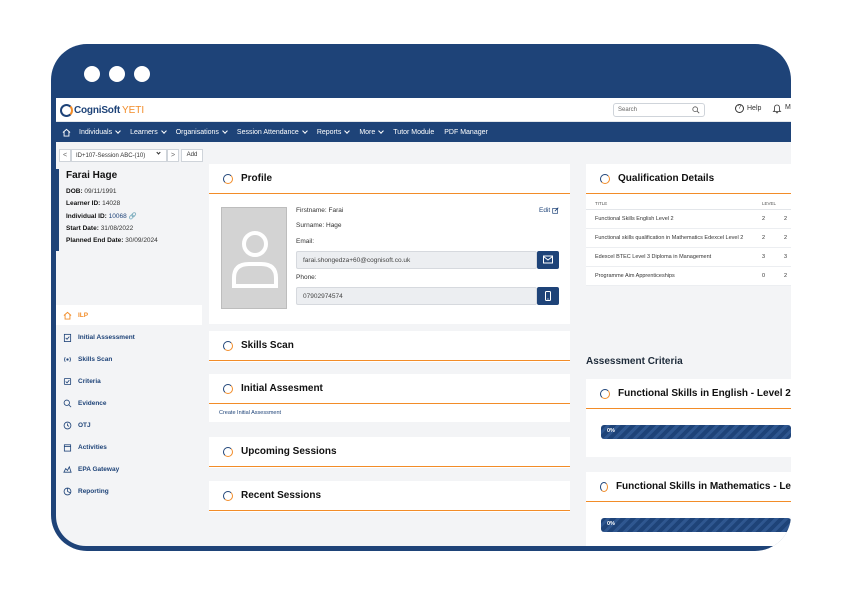 The image size is (842, 595). I want to click on window-dot, so click(92, 74).